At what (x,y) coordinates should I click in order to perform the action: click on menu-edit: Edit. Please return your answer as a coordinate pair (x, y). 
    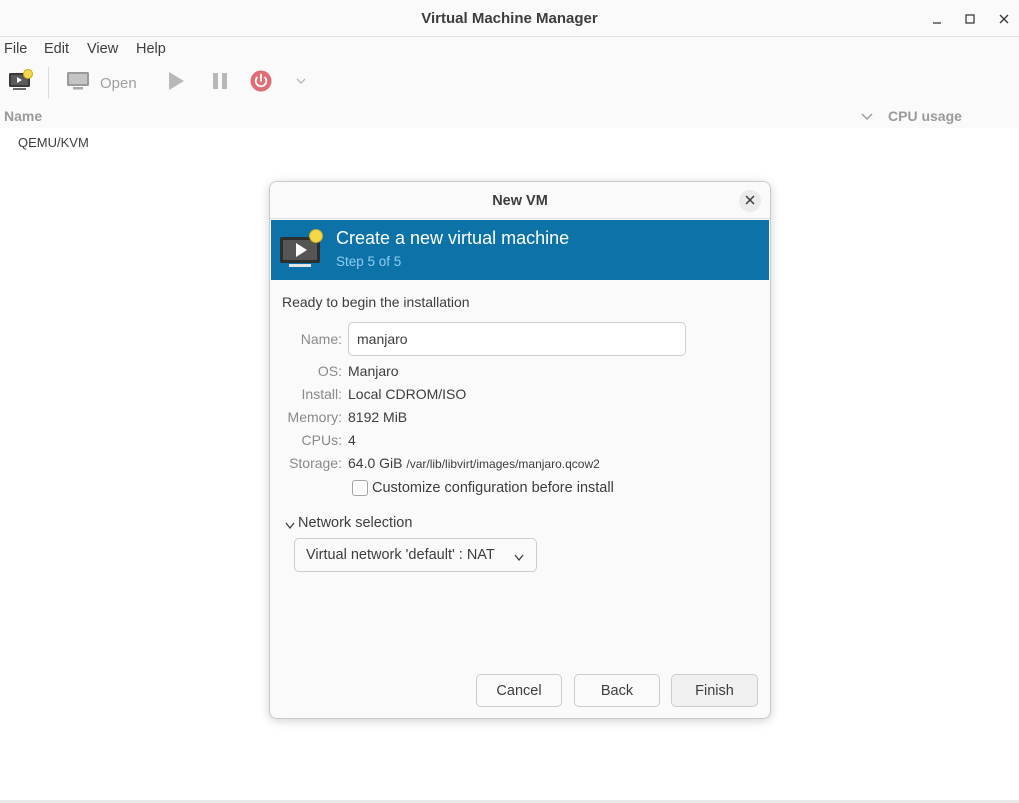
    Looking at the image, I should click on (56, 49).